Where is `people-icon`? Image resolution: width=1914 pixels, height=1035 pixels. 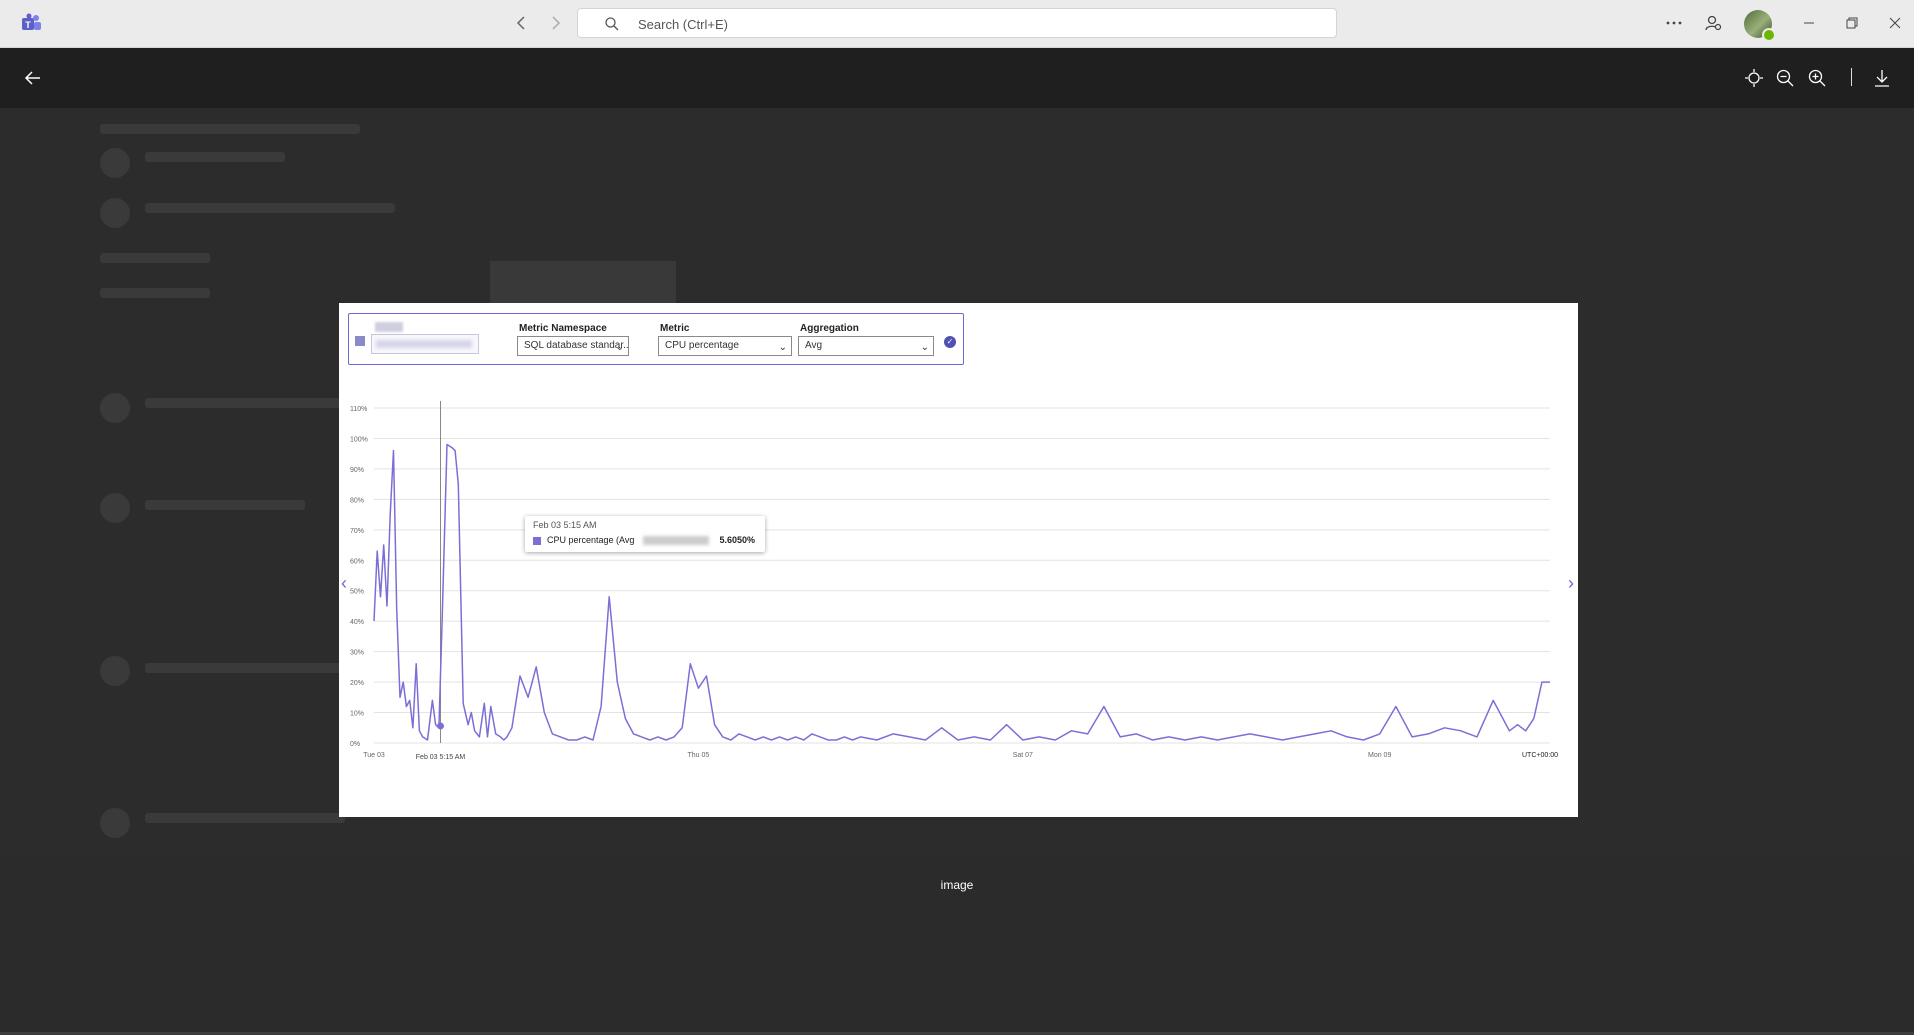
people-icon is located at coordinates (1713, 23).